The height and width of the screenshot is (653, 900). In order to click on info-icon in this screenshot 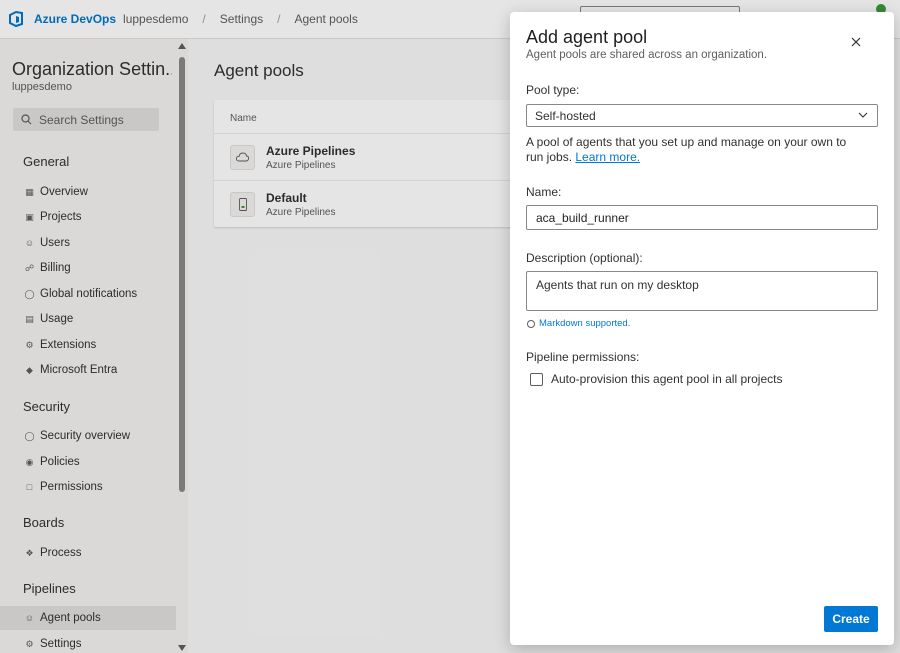, I will do `click(531, 323)`.